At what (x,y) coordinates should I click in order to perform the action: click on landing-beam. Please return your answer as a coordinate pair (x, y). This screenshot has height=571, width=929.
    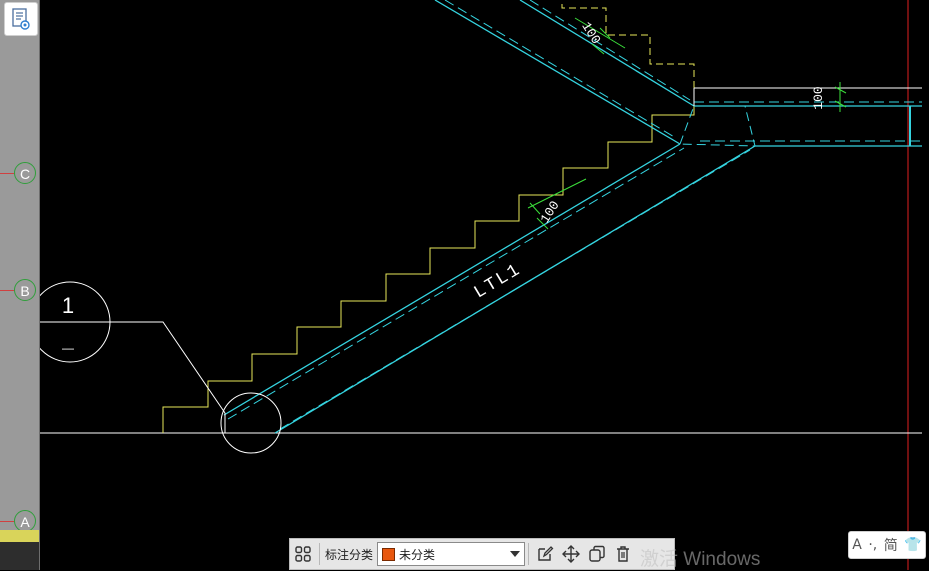
    Looking at the image, I should click on (717, 126).